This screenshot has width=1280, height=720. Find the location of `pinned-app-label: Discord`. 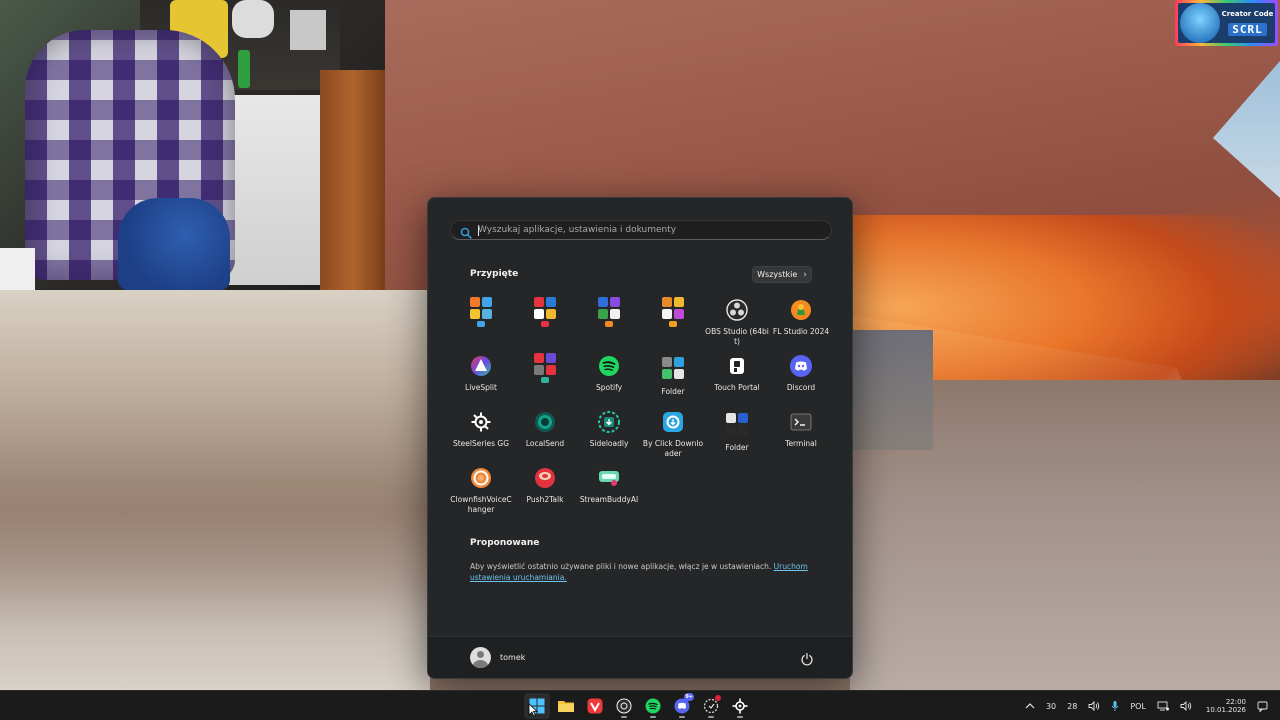

pinned-app-label: Discord is located at coordinates (801, 387).